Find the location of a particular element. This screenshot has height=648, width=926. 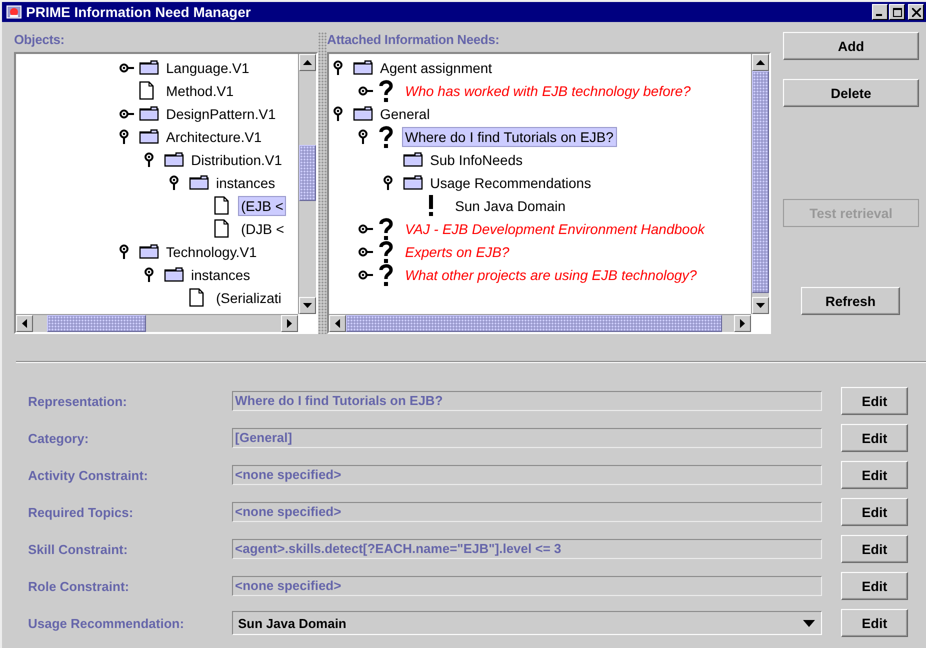

maximize-button is located at coordinates (897, 12).